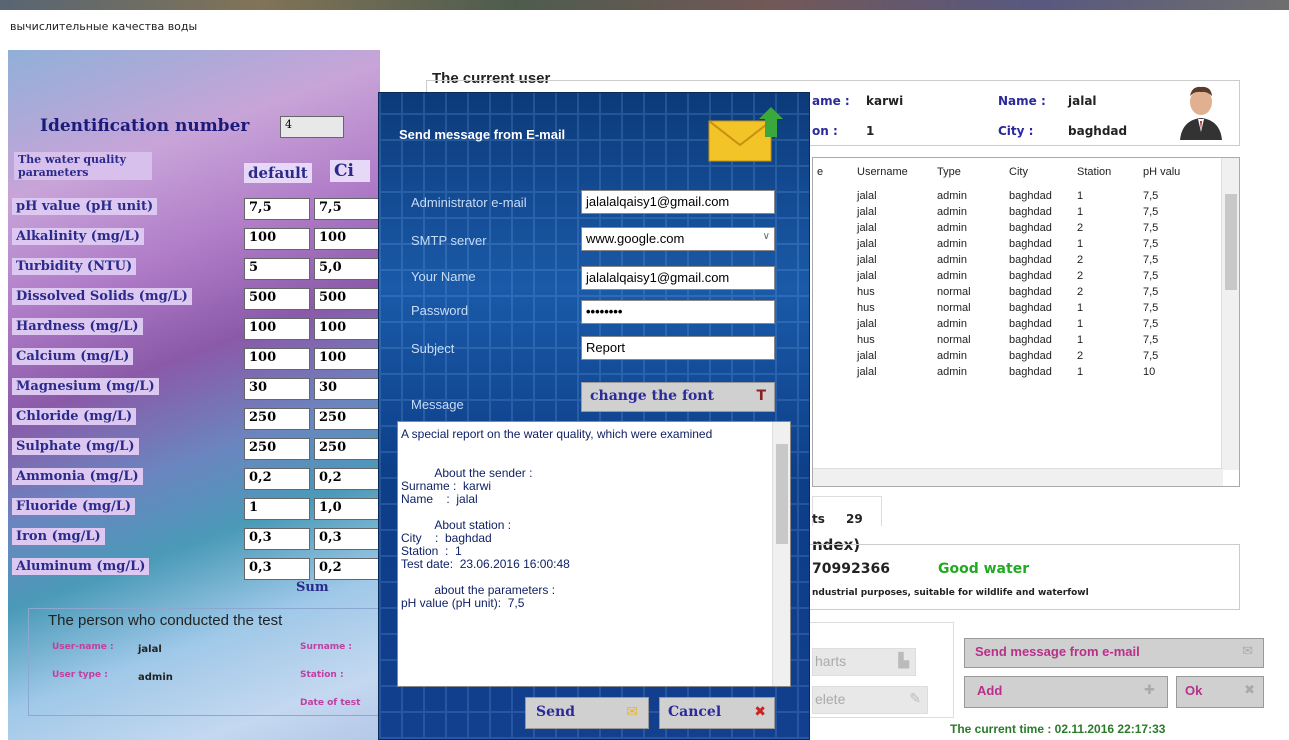  Describe the element at coordinates (678, 202) in the screenshot. I see `admin-email-field: jalalalqaisy1@gmail.com` at that location.